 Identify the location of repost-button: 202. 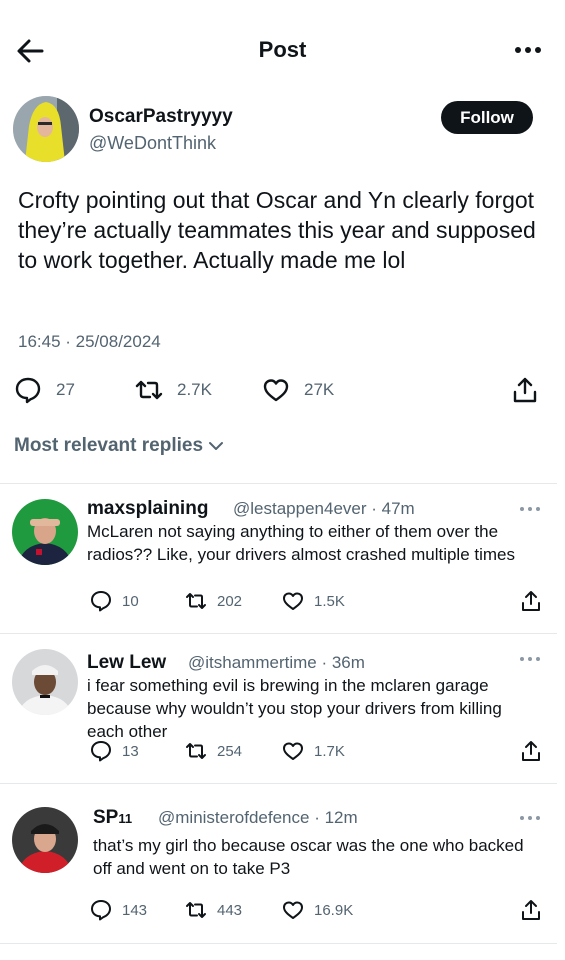
(213, 601).